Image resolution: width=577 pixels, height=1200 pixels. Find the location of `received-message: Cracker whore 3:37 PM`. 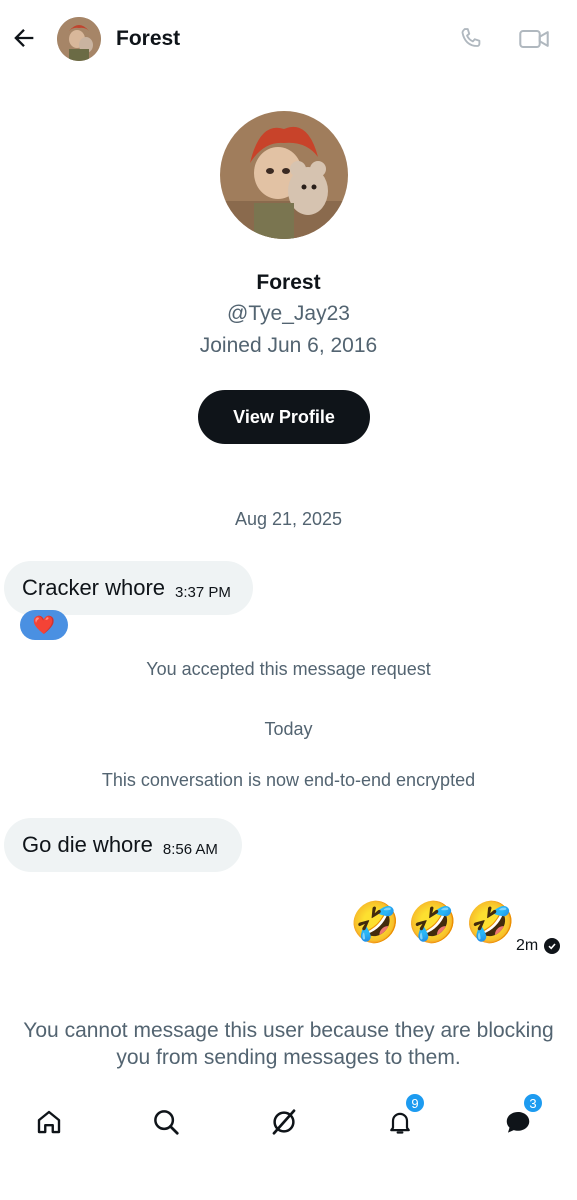

received-message: Cracker whore 3:37 PM is located at coordinates (128, 588).